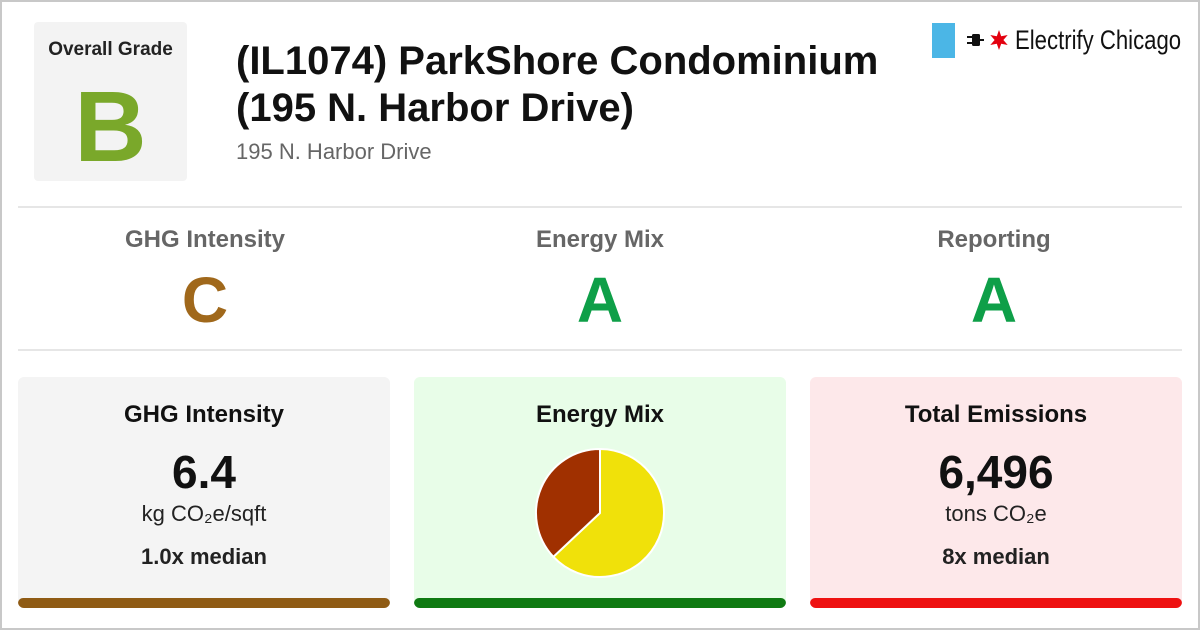  What do you see at coordinates (1098, 39) in the screenshot?
I see `brand-name: Electrify Chicago` at bounding box center [1098, 39].